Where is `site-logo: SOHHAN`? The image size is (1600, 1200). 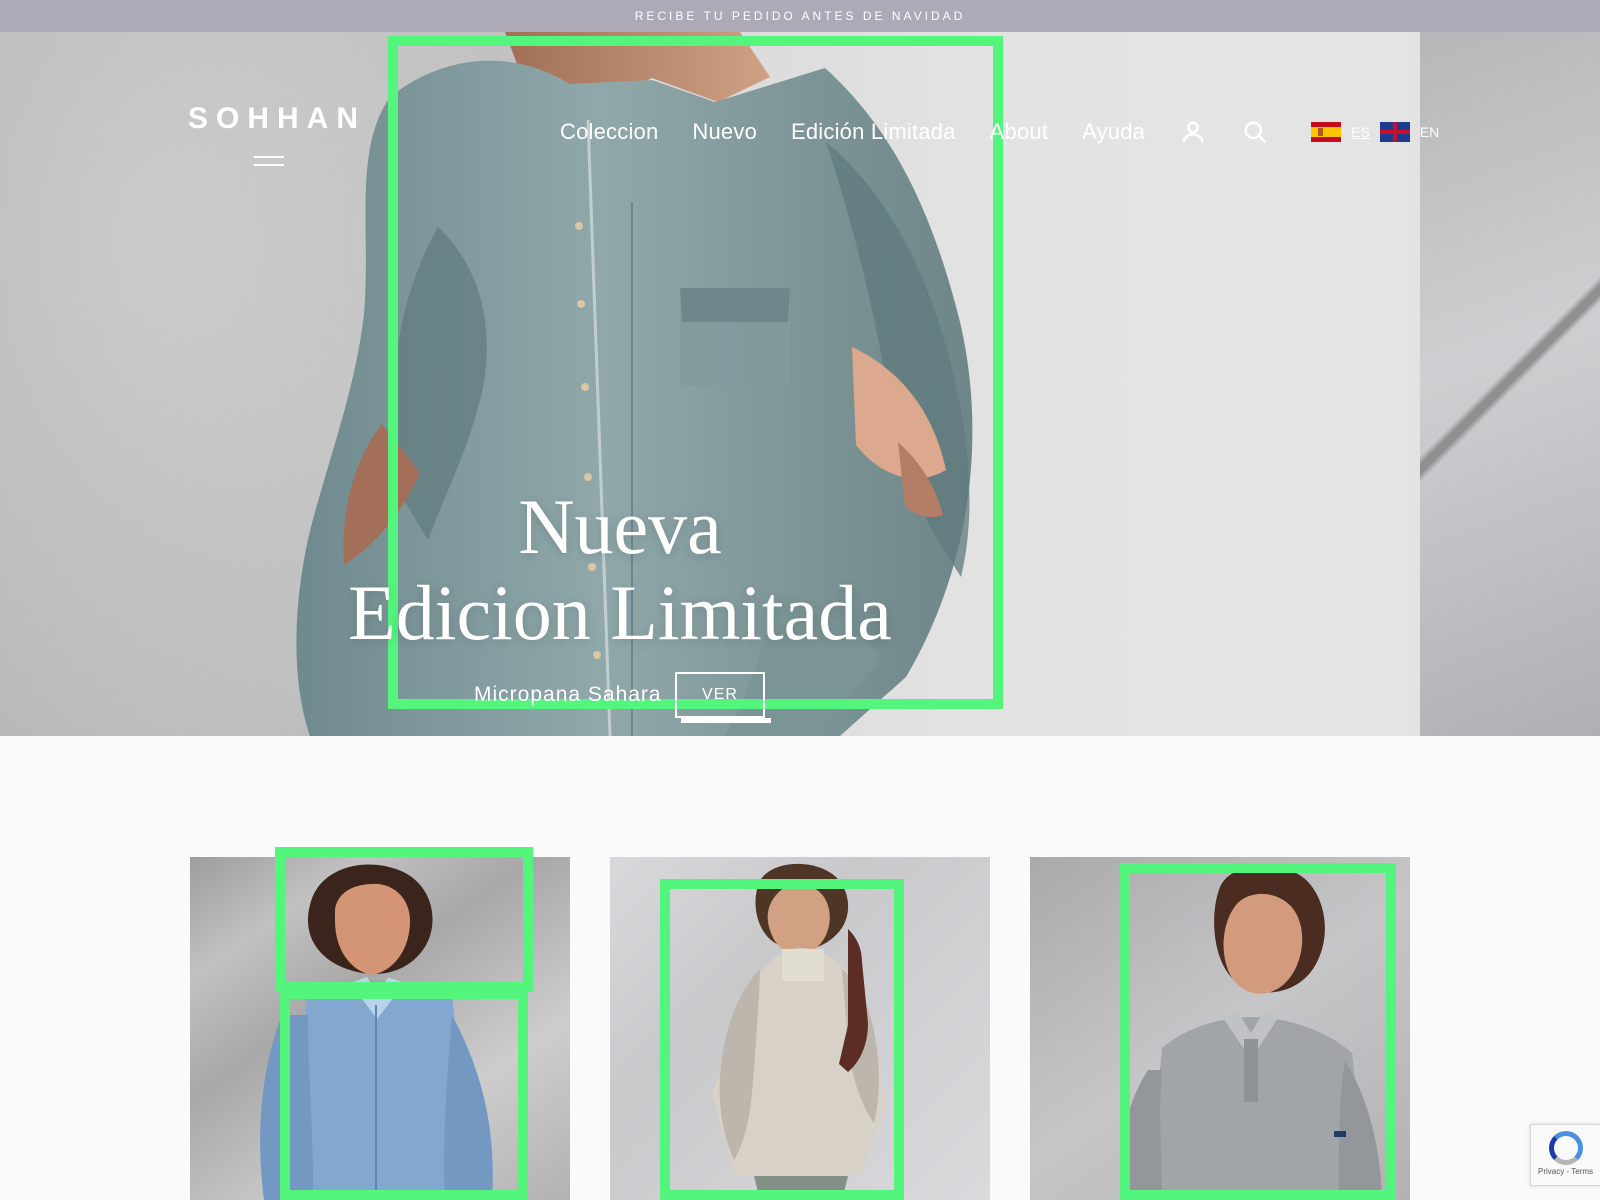
site-logo: SOHHAN is located at coordinates (273, 119).